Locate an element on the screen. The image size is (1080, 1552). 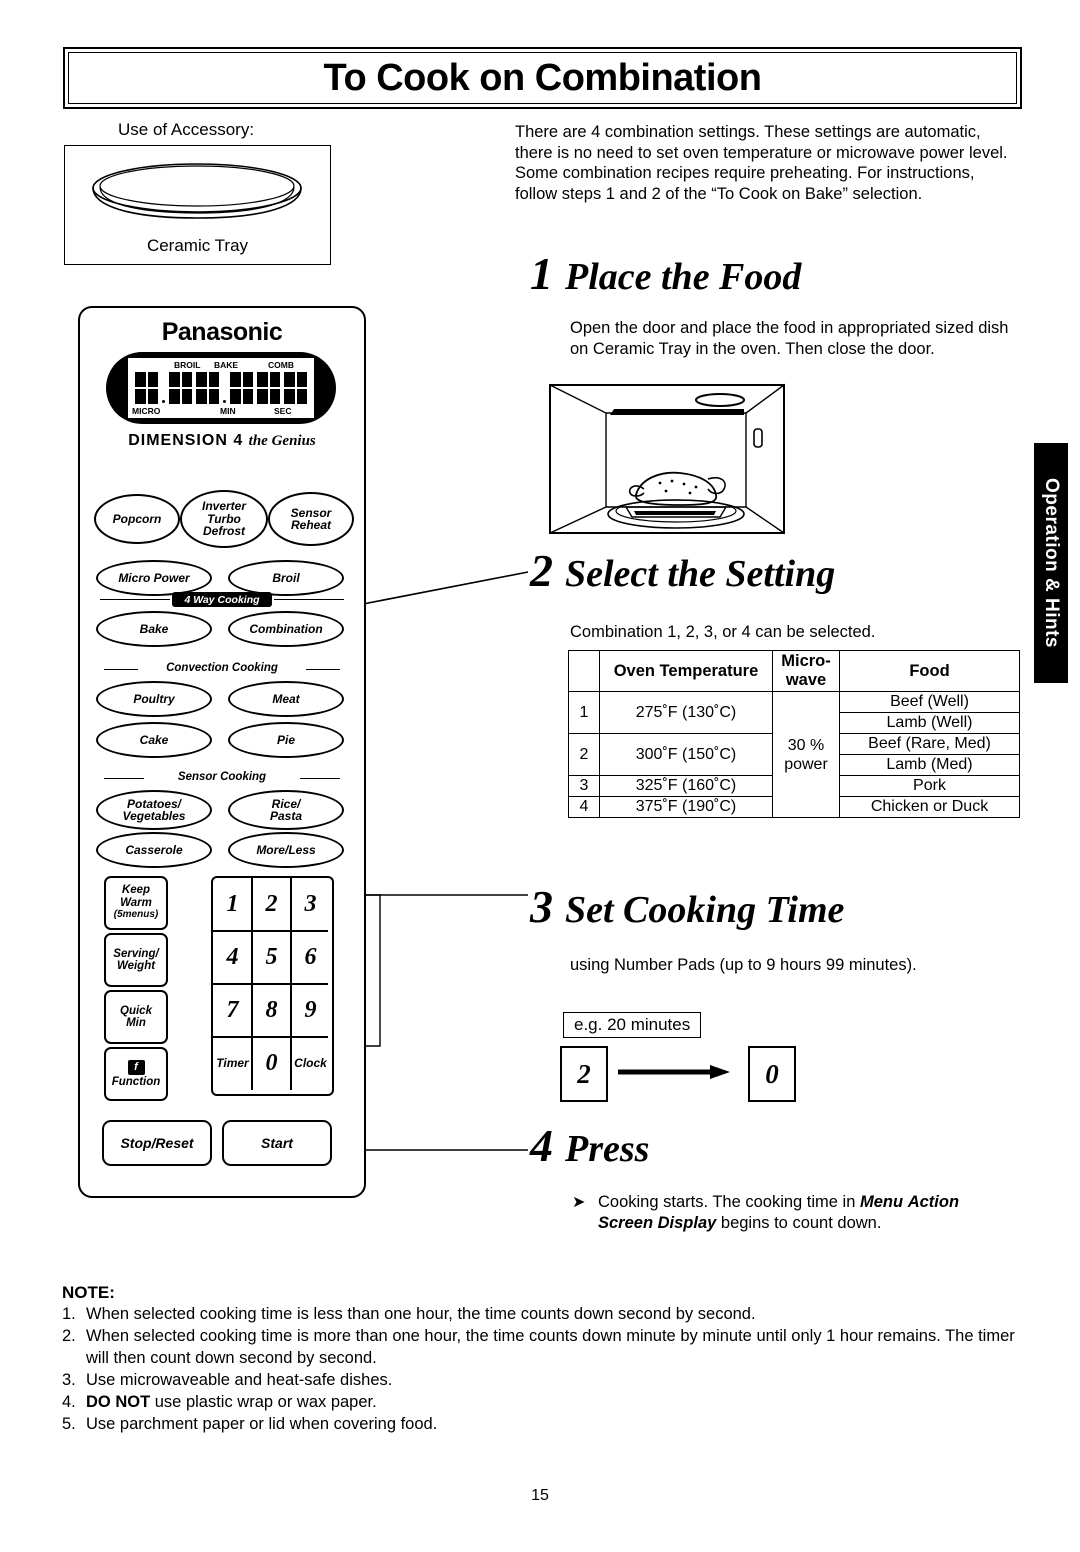
button-bake: Bake is located at coordinates (154, 629).